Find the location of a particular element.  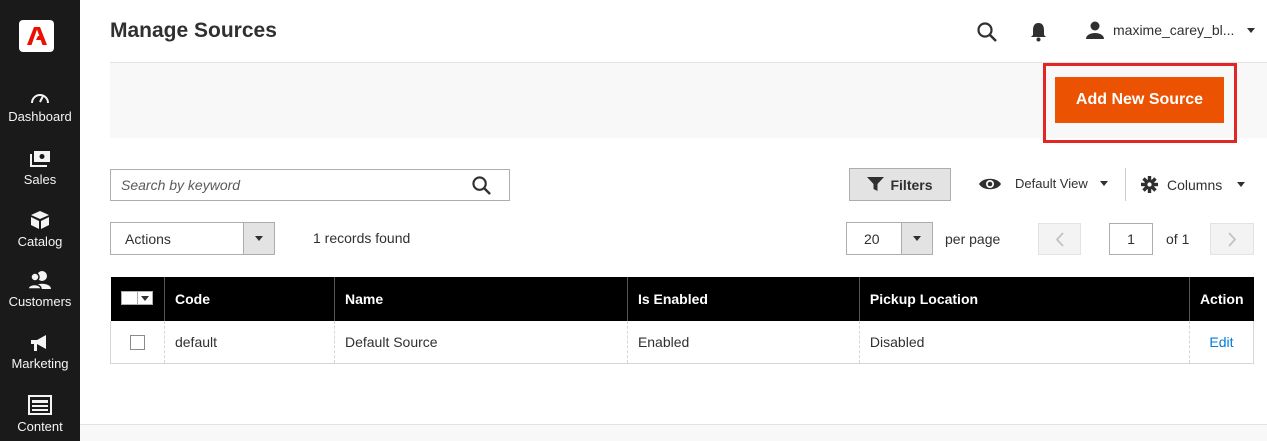

page-title: Manage Sources is located at coordinates (193, 30).